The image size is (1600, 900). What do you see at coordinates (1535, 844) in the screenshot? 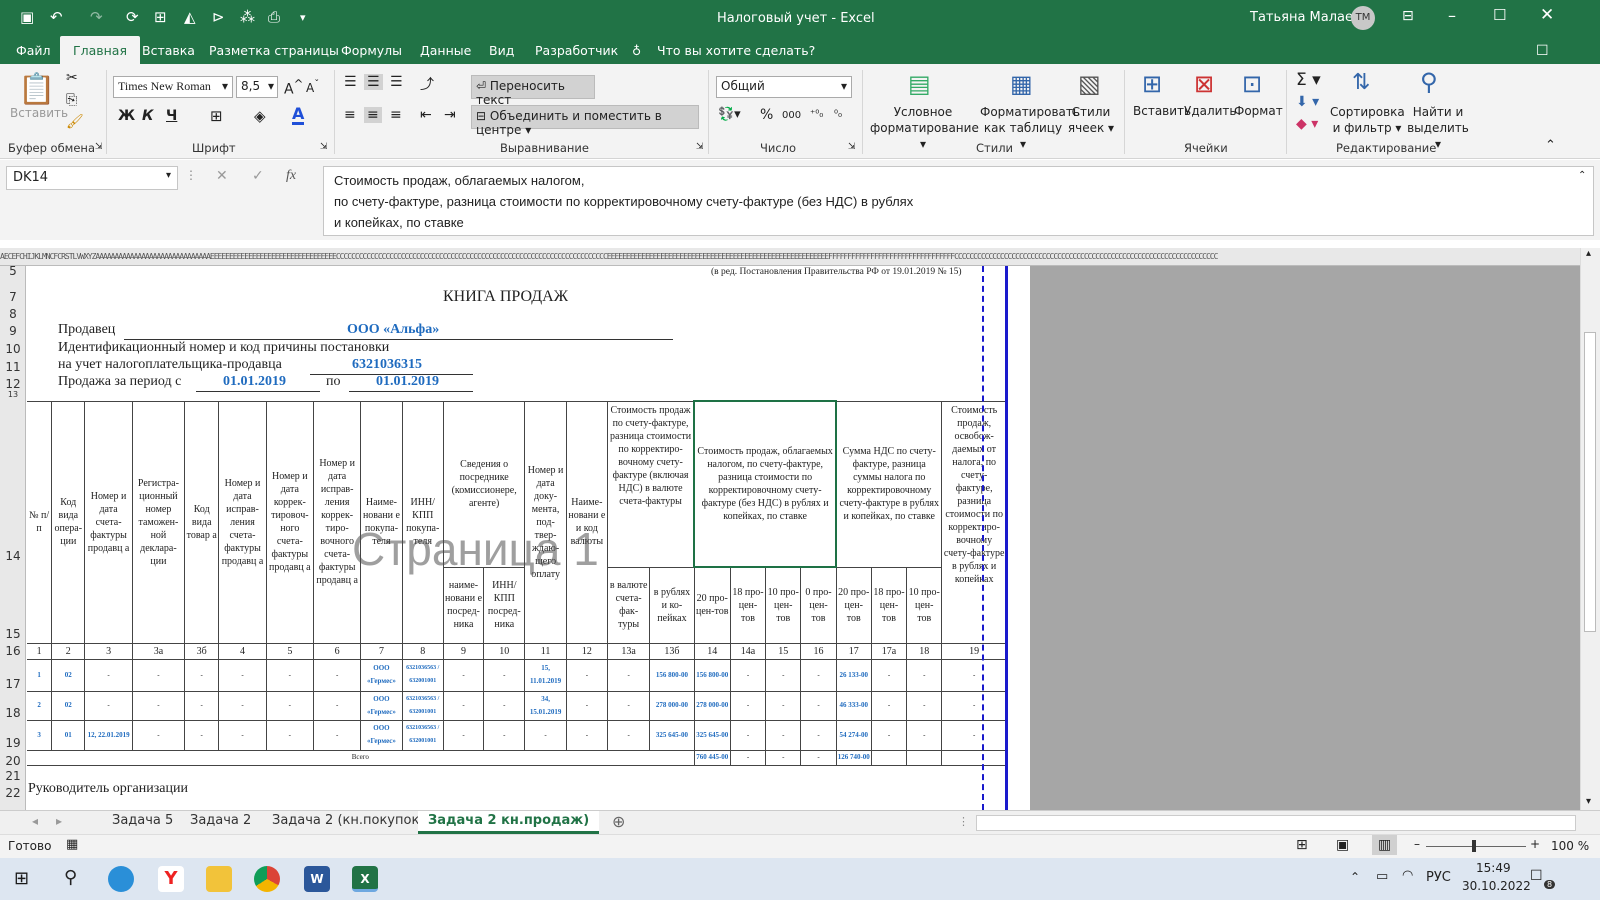
I see `zoom-in-icon: +` at bounding box center [1535, 844].